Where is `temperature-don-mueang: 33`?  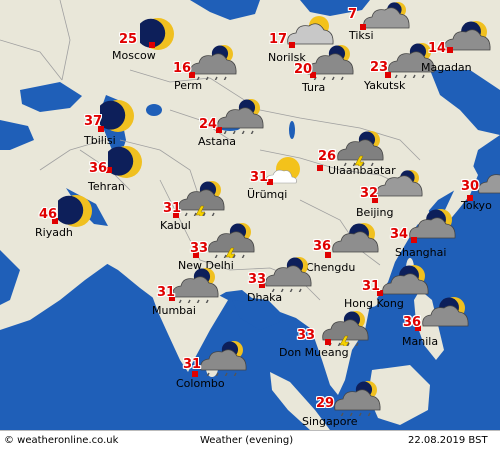 temperature-don-mueang: 33 is located at coordinates (306, 335).